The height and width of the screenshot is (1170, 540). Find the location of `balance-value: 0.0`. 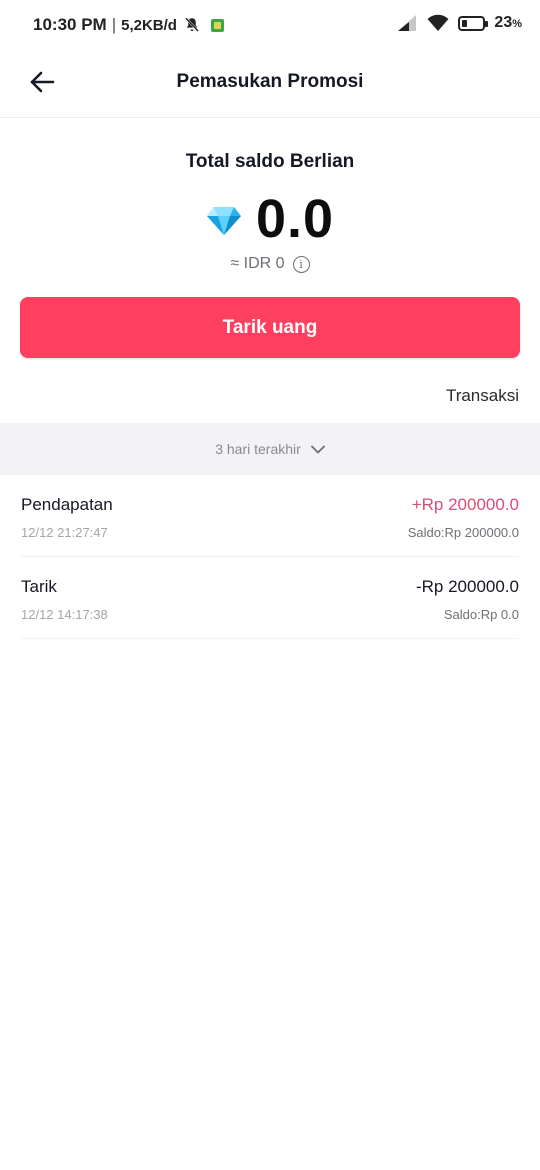

balance-value: 0.0 is located at coordinates (295, 219).